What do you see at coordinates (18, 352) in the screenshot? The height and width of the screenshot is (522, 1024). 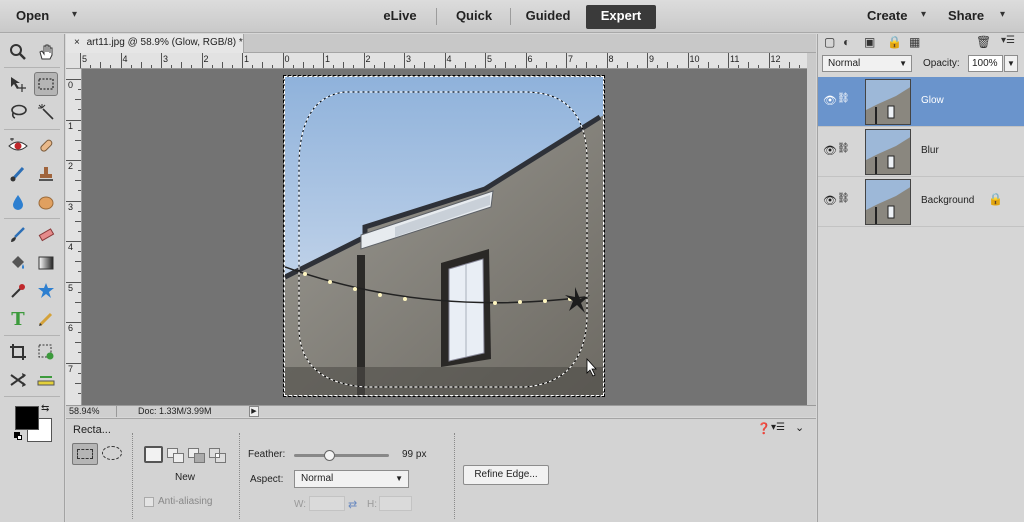 I see `crop-icon` at bounding box center [18, 352].